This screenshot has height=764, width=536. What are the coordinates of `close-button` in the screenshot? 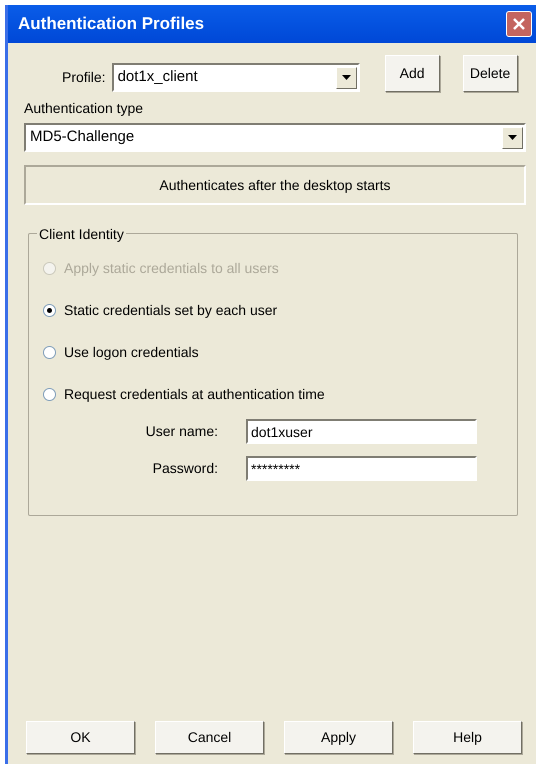 It's located at (519, 24).